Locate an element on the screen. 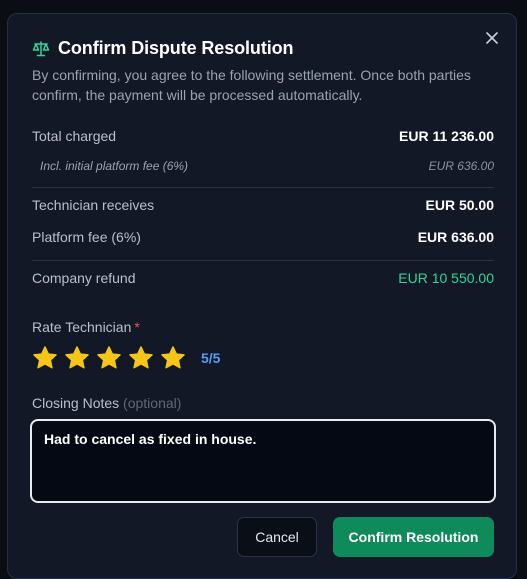 This screenshot has width=527, height=579. technician-receives-value: EUR 50.00 is located at coordinates (459, 205).